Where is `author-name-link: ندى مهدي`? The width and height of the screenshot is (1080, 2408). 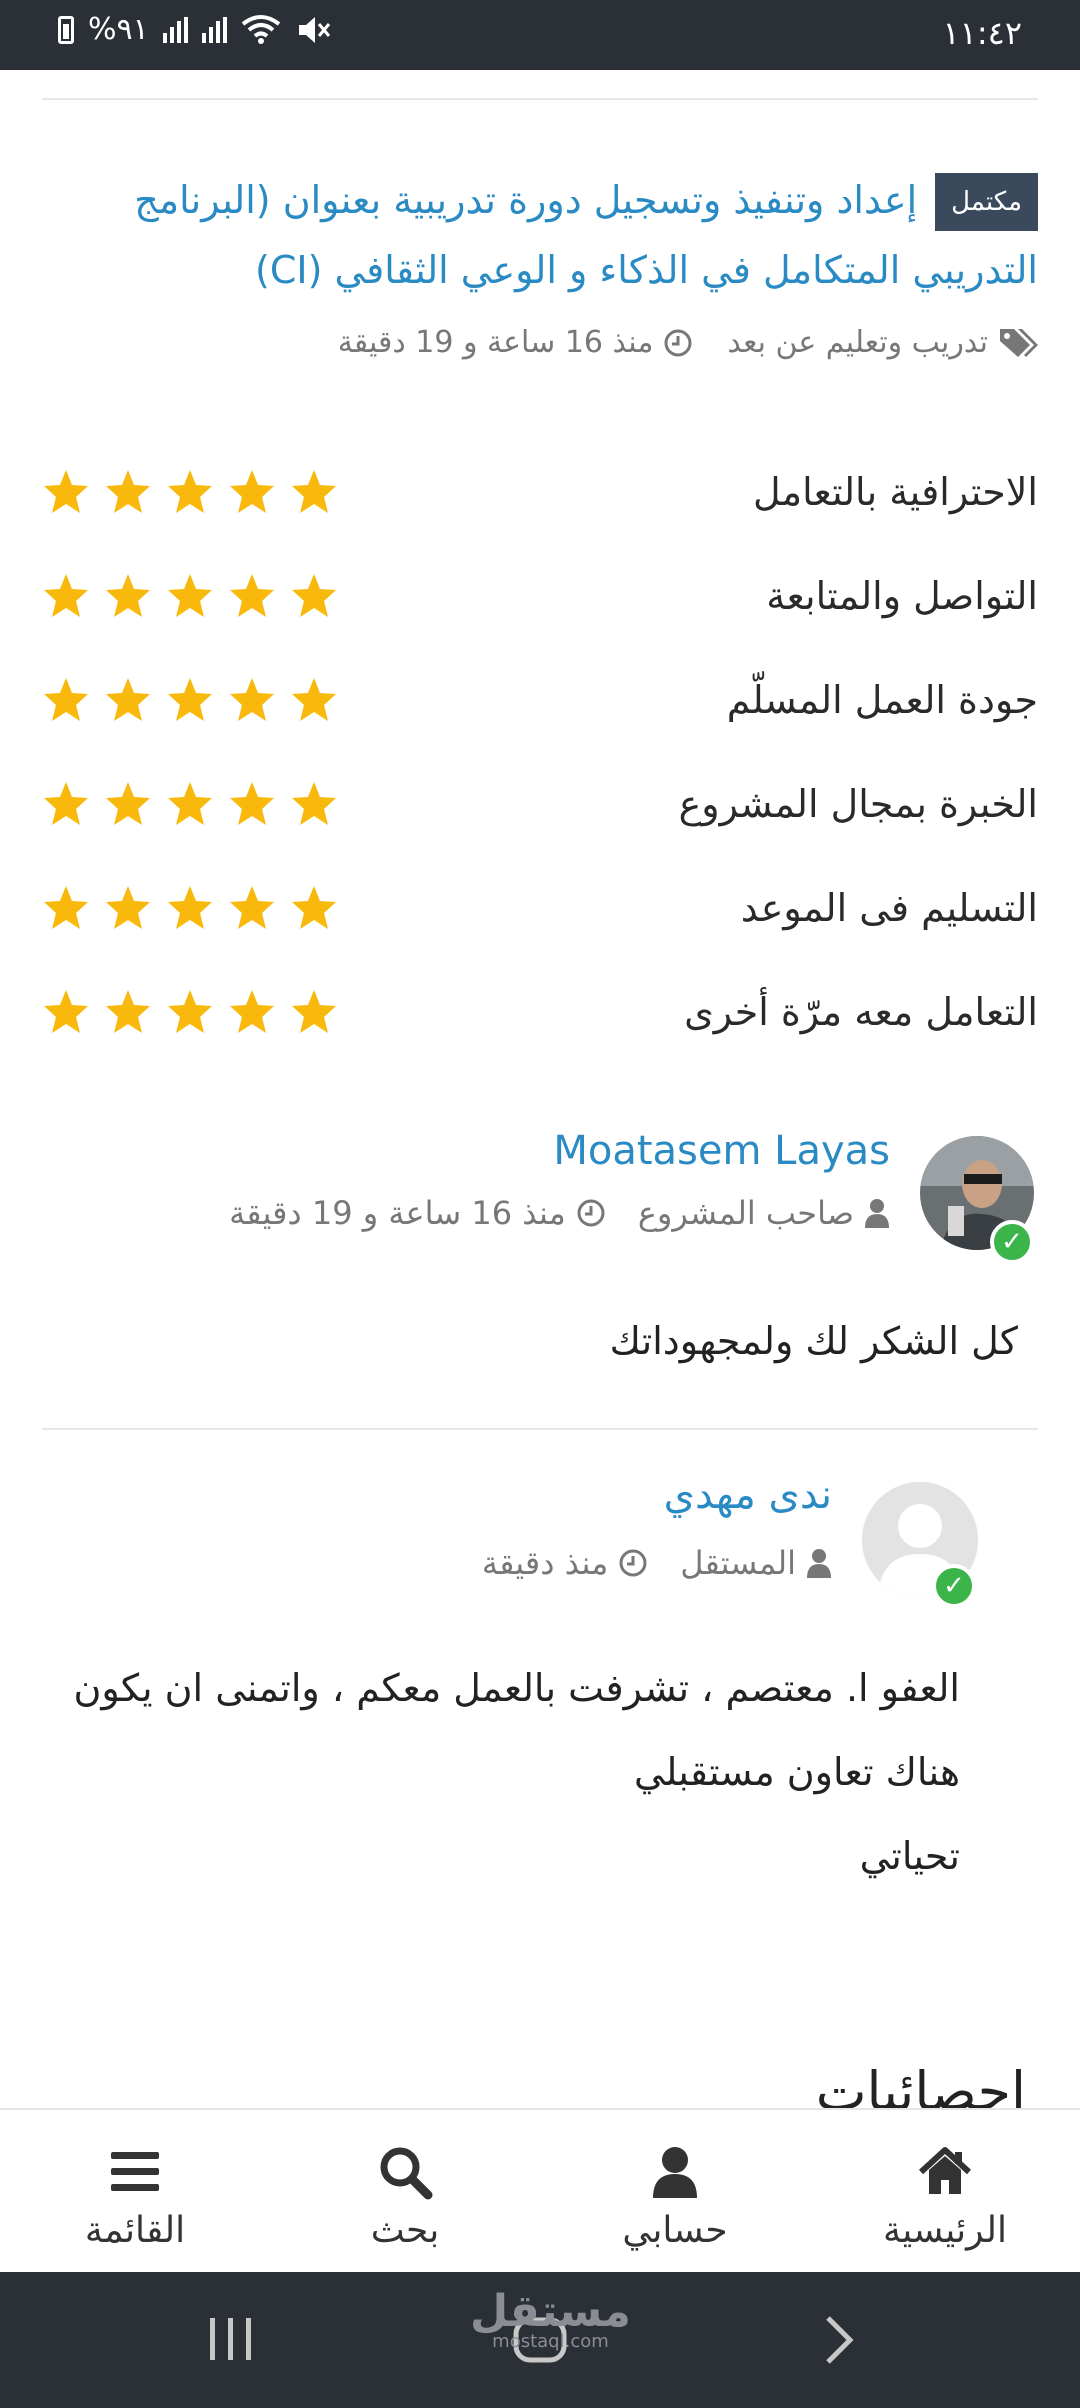
author-name-link: ندى مهدي is located at coordinates (748, 1495).